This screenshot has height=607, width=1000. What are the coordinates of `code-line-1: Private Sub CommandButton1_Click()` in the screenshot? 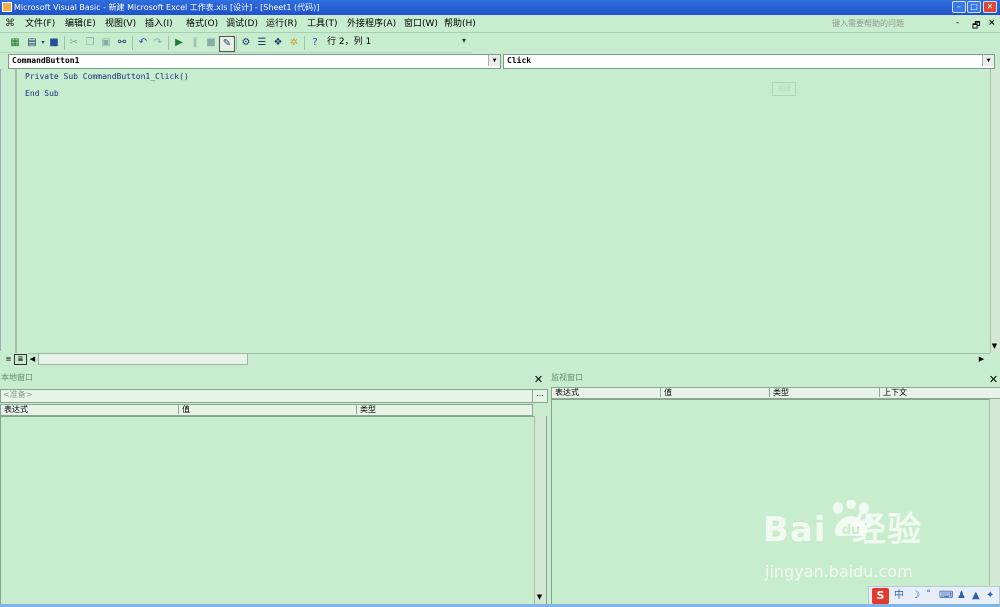 It's located at (107, 76).